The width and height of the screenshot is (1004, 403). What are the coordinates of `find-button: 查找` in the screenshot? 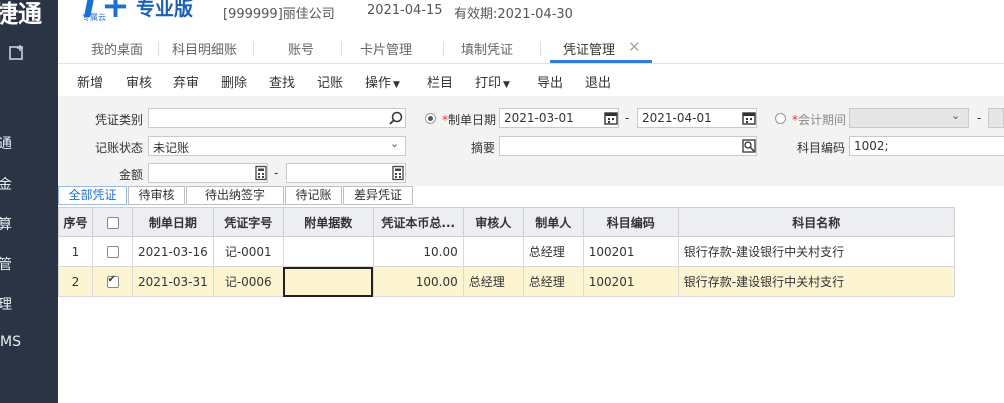 It's located at (282, 81).